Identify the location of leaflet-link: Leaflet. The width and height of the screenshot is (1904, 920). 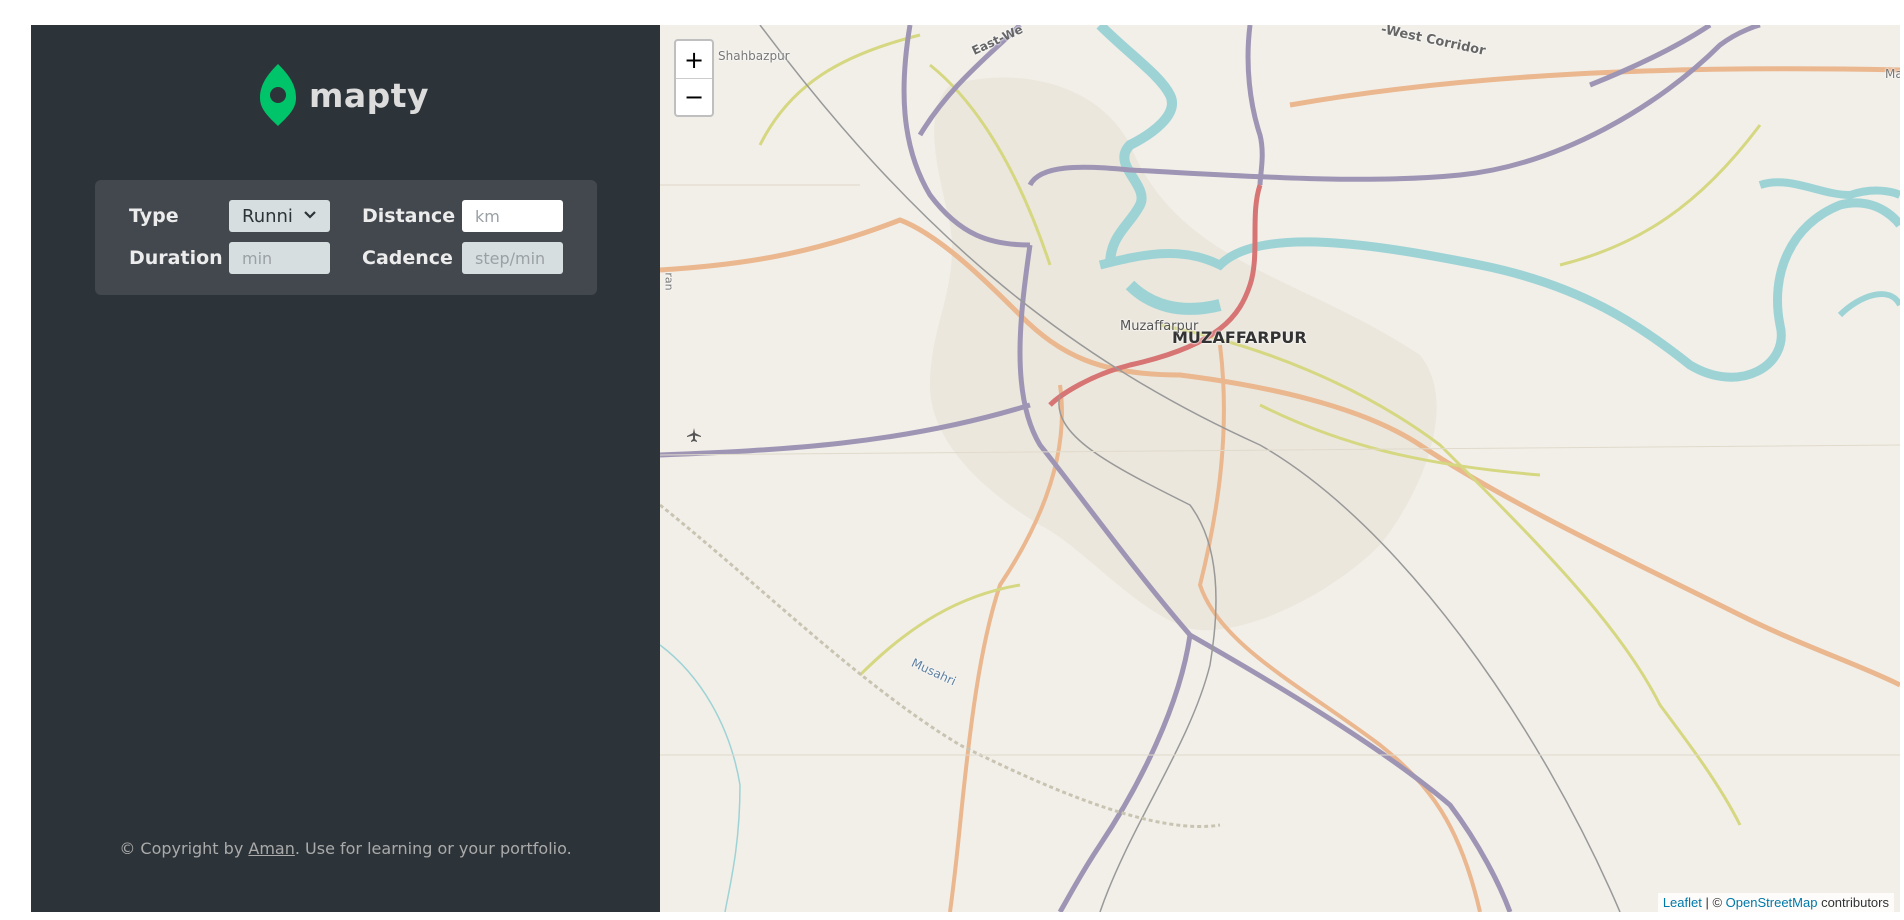
(1682, 902).